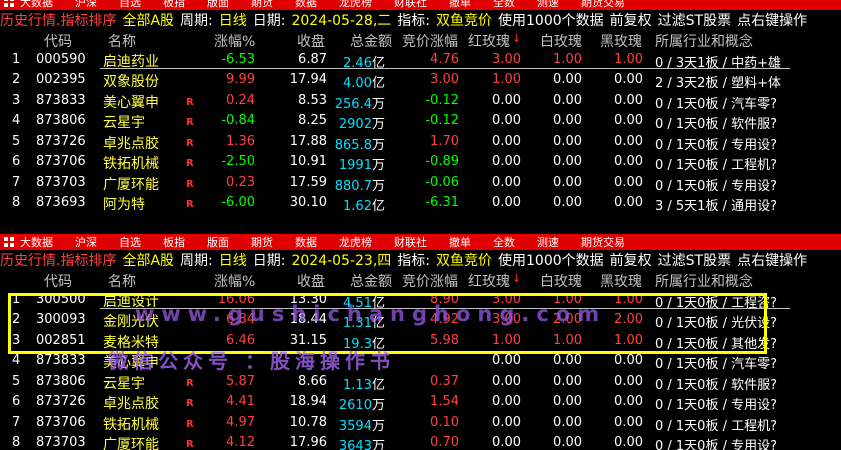 This screenshot has width=841, height=450. I want to click on auction-change: -0.12, so click(442, 120).